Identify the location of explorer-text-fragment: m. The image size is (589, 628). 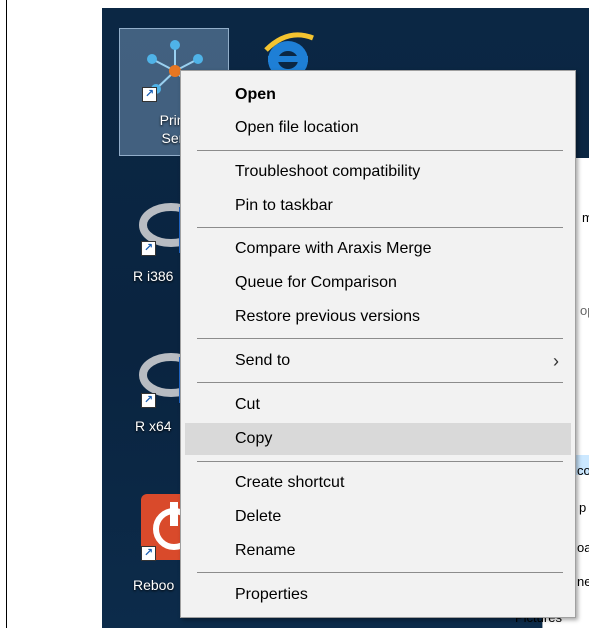
(585, 217).